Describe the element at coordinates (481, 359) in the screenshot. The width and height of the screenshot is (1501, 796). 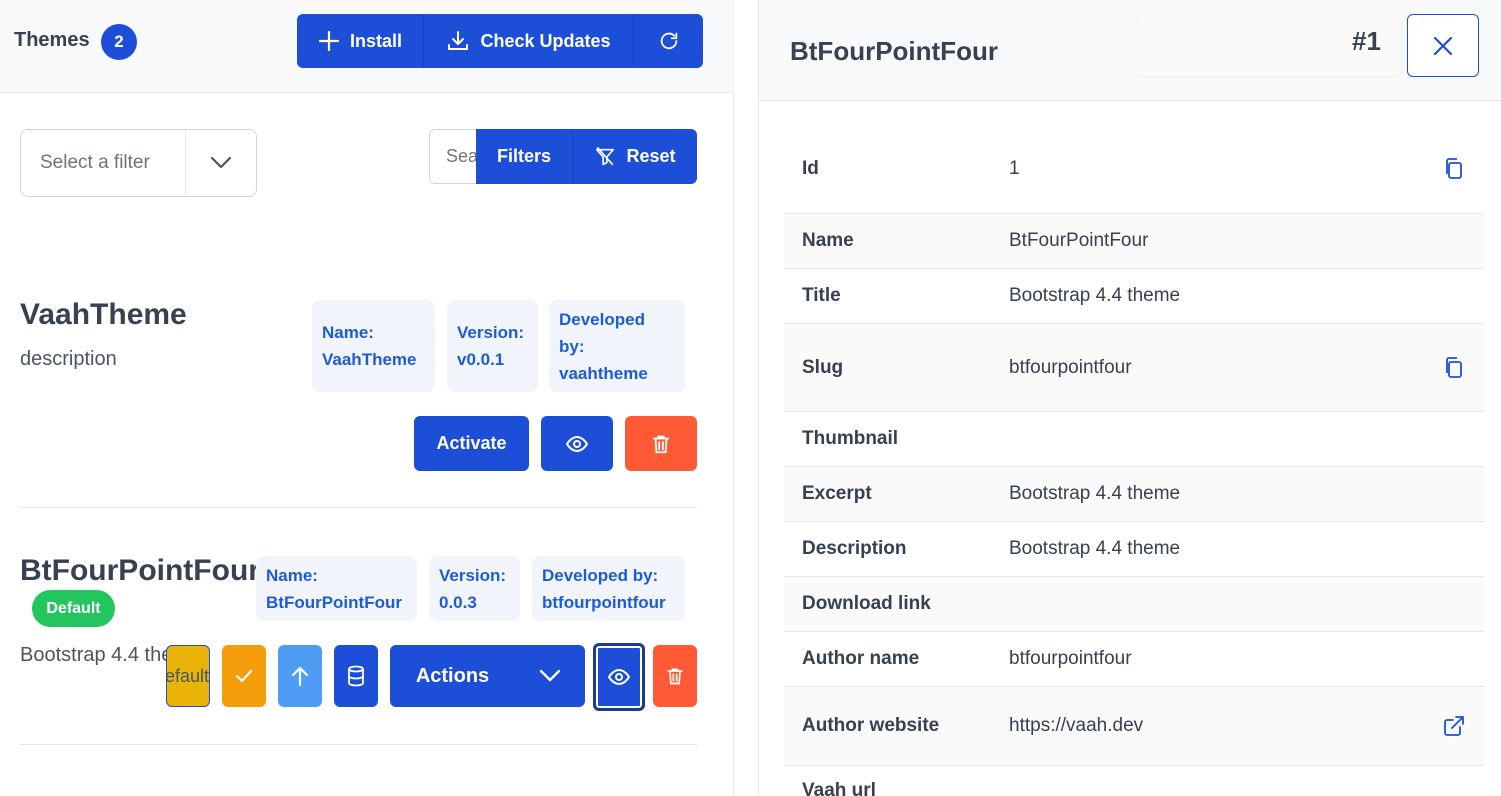
I see `chip-value: v0.0.1` at that location.